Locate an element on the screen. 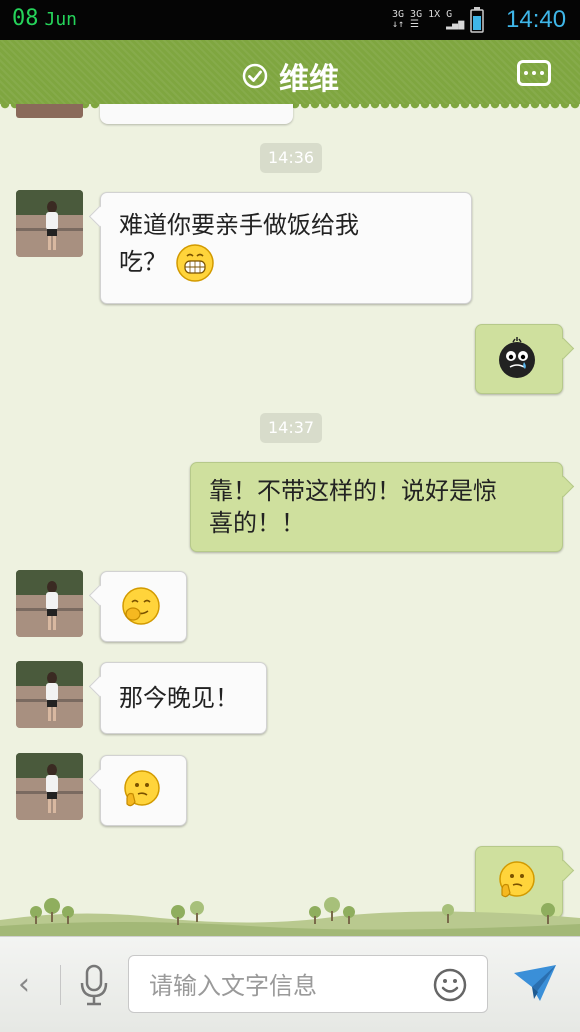  message-text-line: 靠！不带这样的！说好是惊 is located at coordinates (353, 491).